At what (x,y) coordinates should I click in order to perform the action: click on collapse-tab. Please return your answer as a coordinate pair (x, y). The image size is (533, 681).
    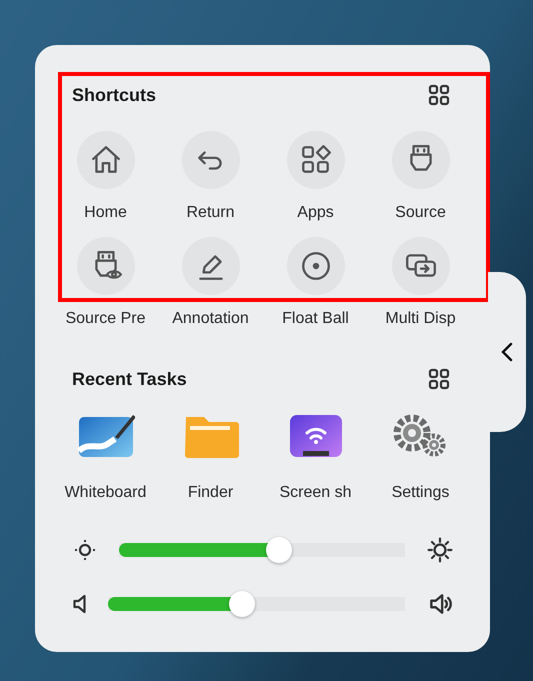
    Looking at the image, I should click on (507, 352).